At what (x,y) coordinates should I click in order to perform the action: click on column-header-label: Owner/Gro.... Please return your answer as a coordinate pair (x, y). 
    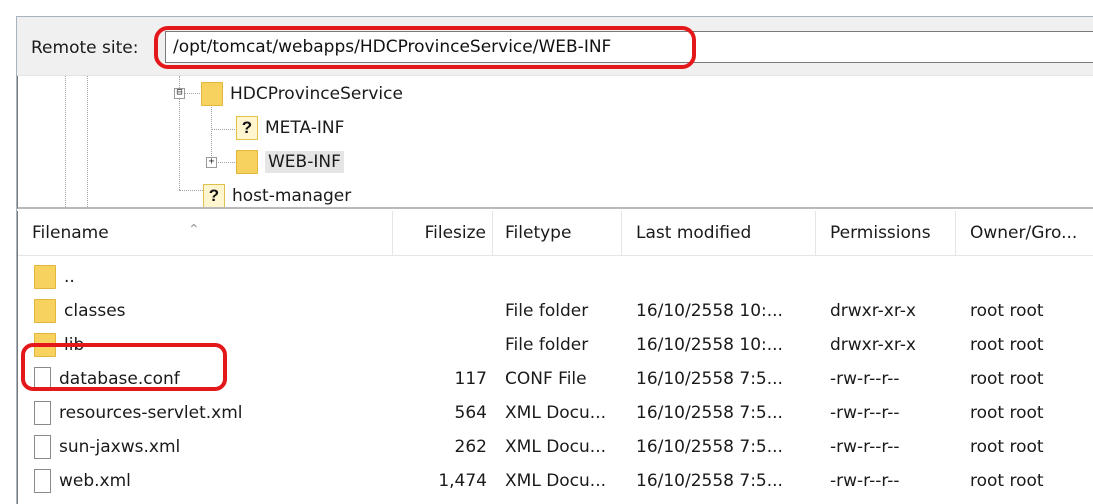
    Looking at the image, I should click on (1024, 233).